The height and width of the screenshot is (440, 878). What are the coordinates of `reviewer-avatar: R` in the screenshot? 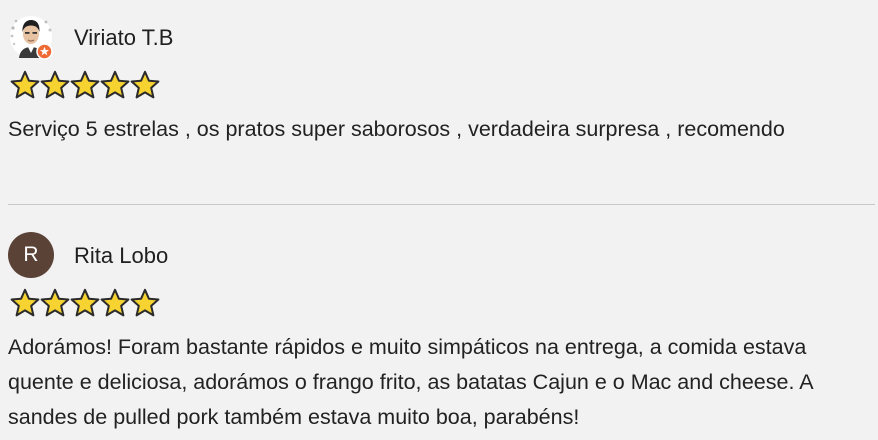 It's located at (31, 255).